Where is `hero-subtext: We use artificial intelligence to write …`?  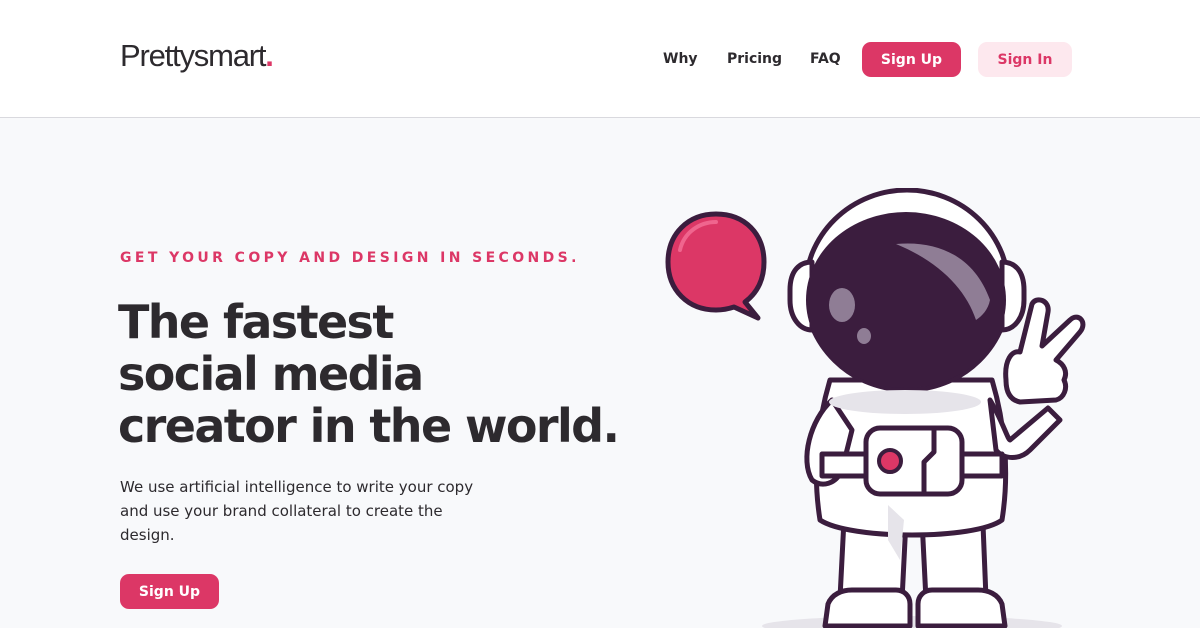 hero-subtext: We use artificial intelligence to write … is located at coordinates (297, 511).